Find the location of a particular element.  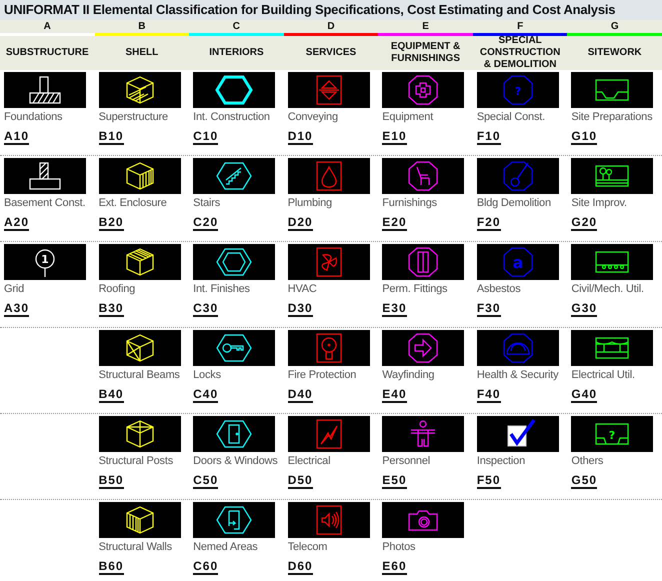

category-code: B60 is located at coordinates (111, 567).